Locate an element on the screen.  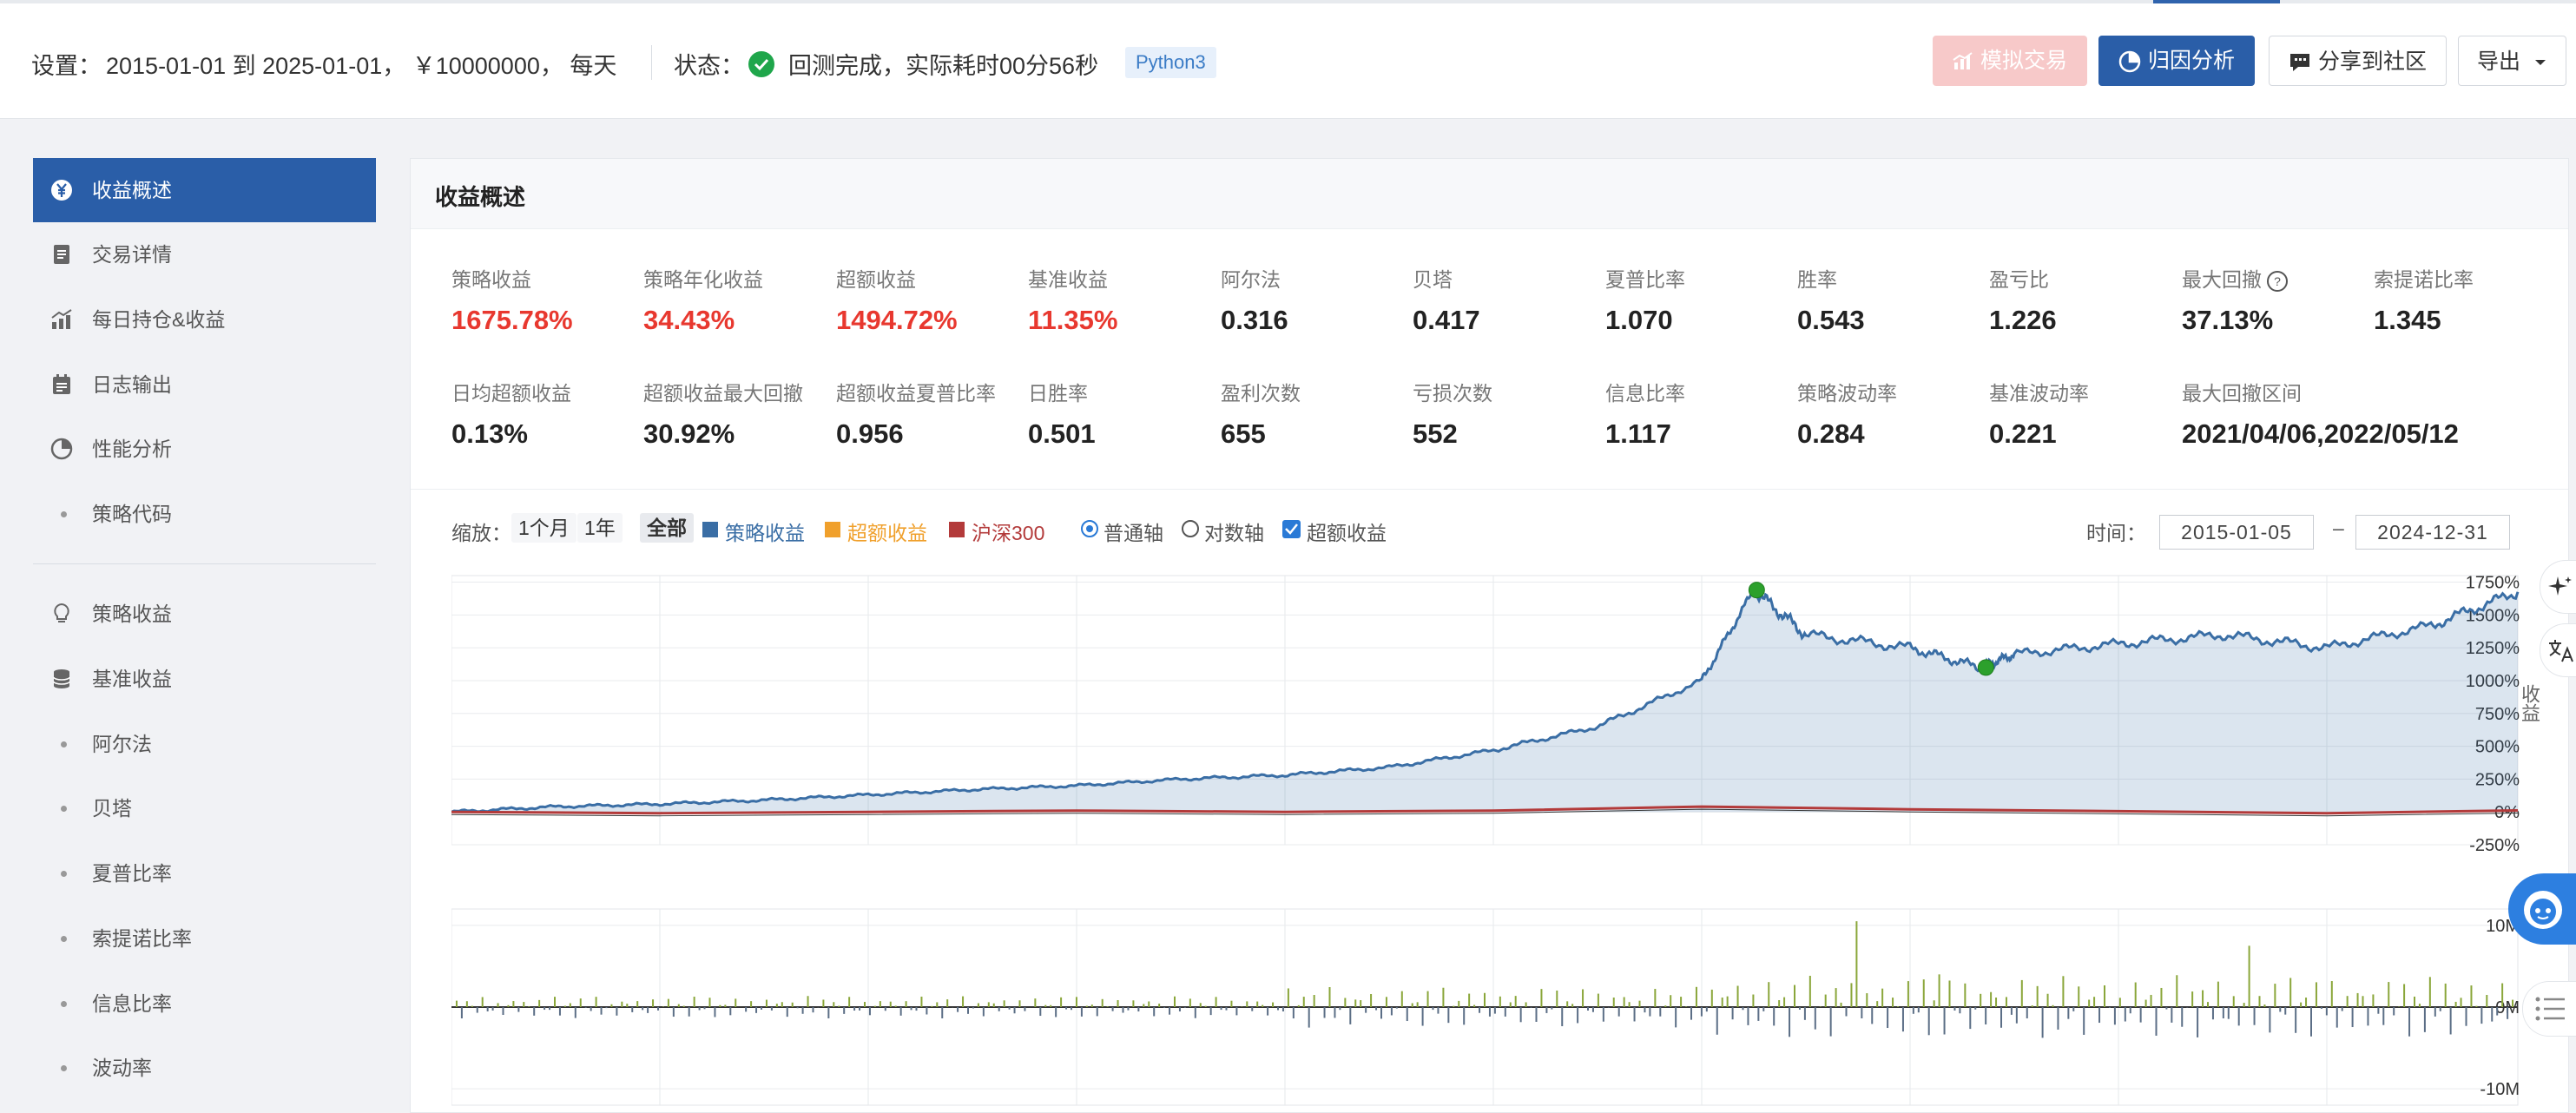
metric-value: 0.543 is located at coordinates (1831, 320).